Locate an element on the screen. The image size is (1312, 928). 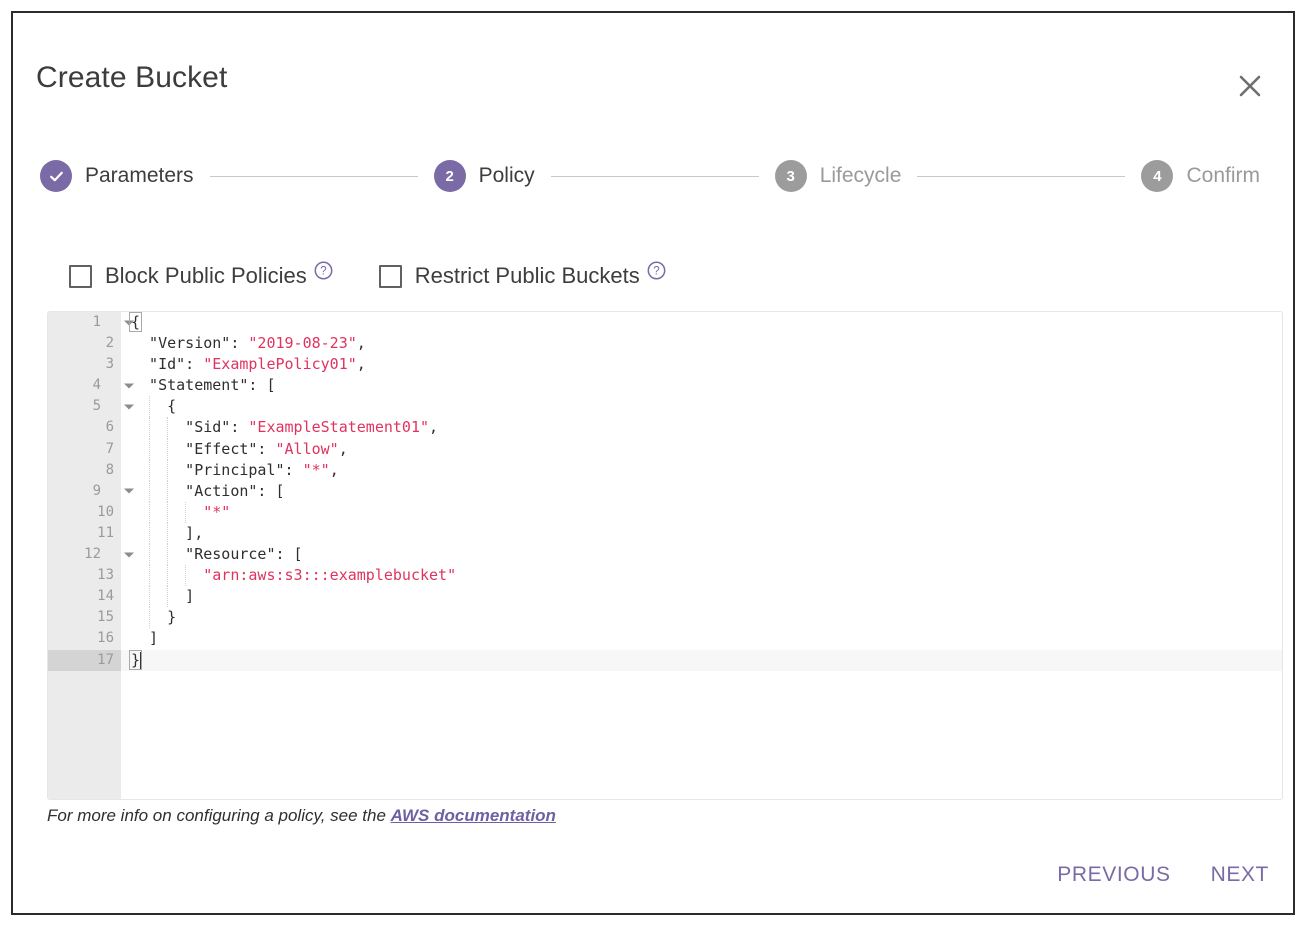
code-line-text: "Resource": [ is located at coordinates (701, 555).